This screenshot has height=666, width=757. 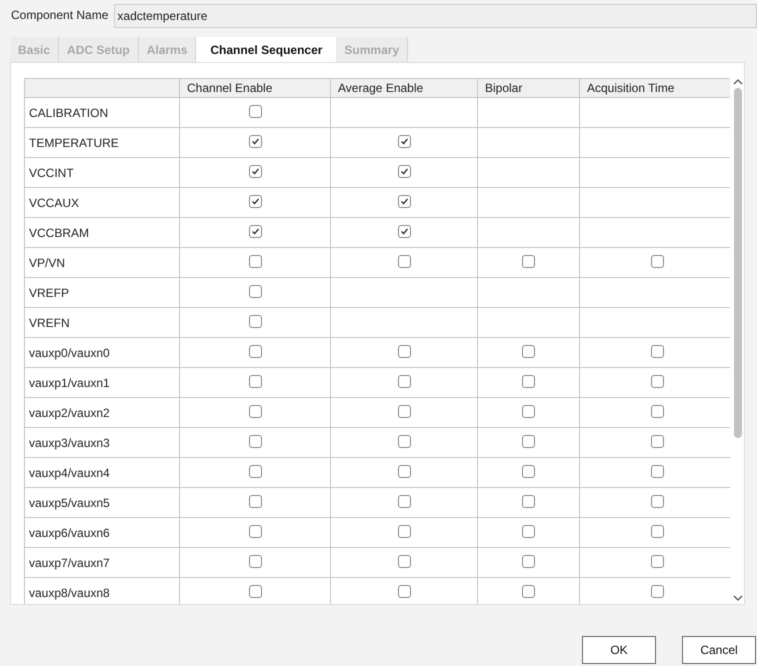 What do you see at coordinates (102, 233) in the screenshot?
I see `channel-name: VCCBRAM` at bounding box center [102, 233].